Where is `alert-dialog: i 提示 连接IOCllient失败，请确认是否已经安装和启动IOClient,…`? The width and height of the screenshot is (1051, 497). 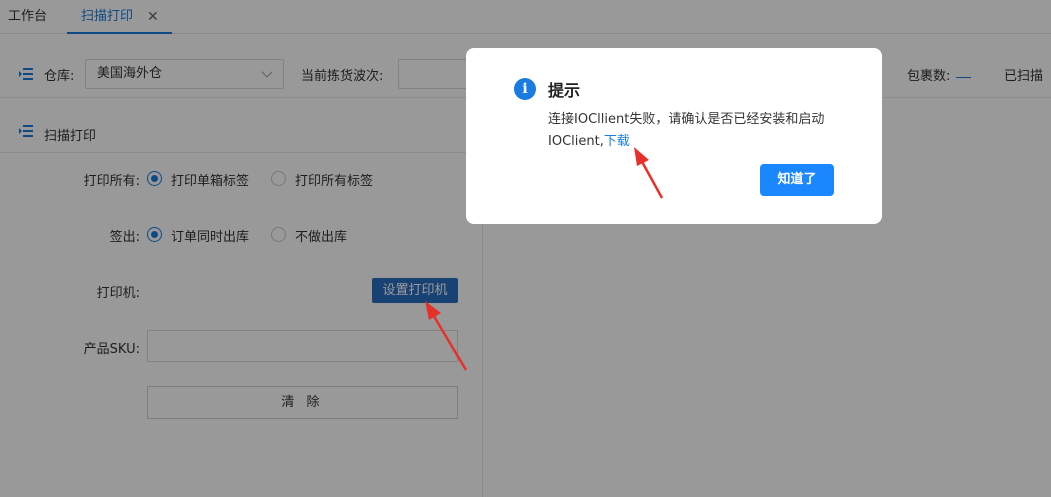
alert-dialog: i 提示 连接IOCllient失败，请确认是否已经安装和启动IOClient,… is located at coordinates (674, 136).